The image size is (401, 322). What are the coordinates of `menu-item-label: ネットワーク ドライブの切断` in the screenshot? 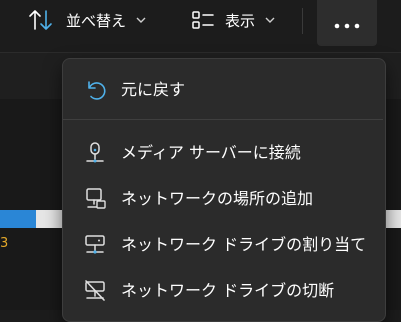 It's located at (228, 290).